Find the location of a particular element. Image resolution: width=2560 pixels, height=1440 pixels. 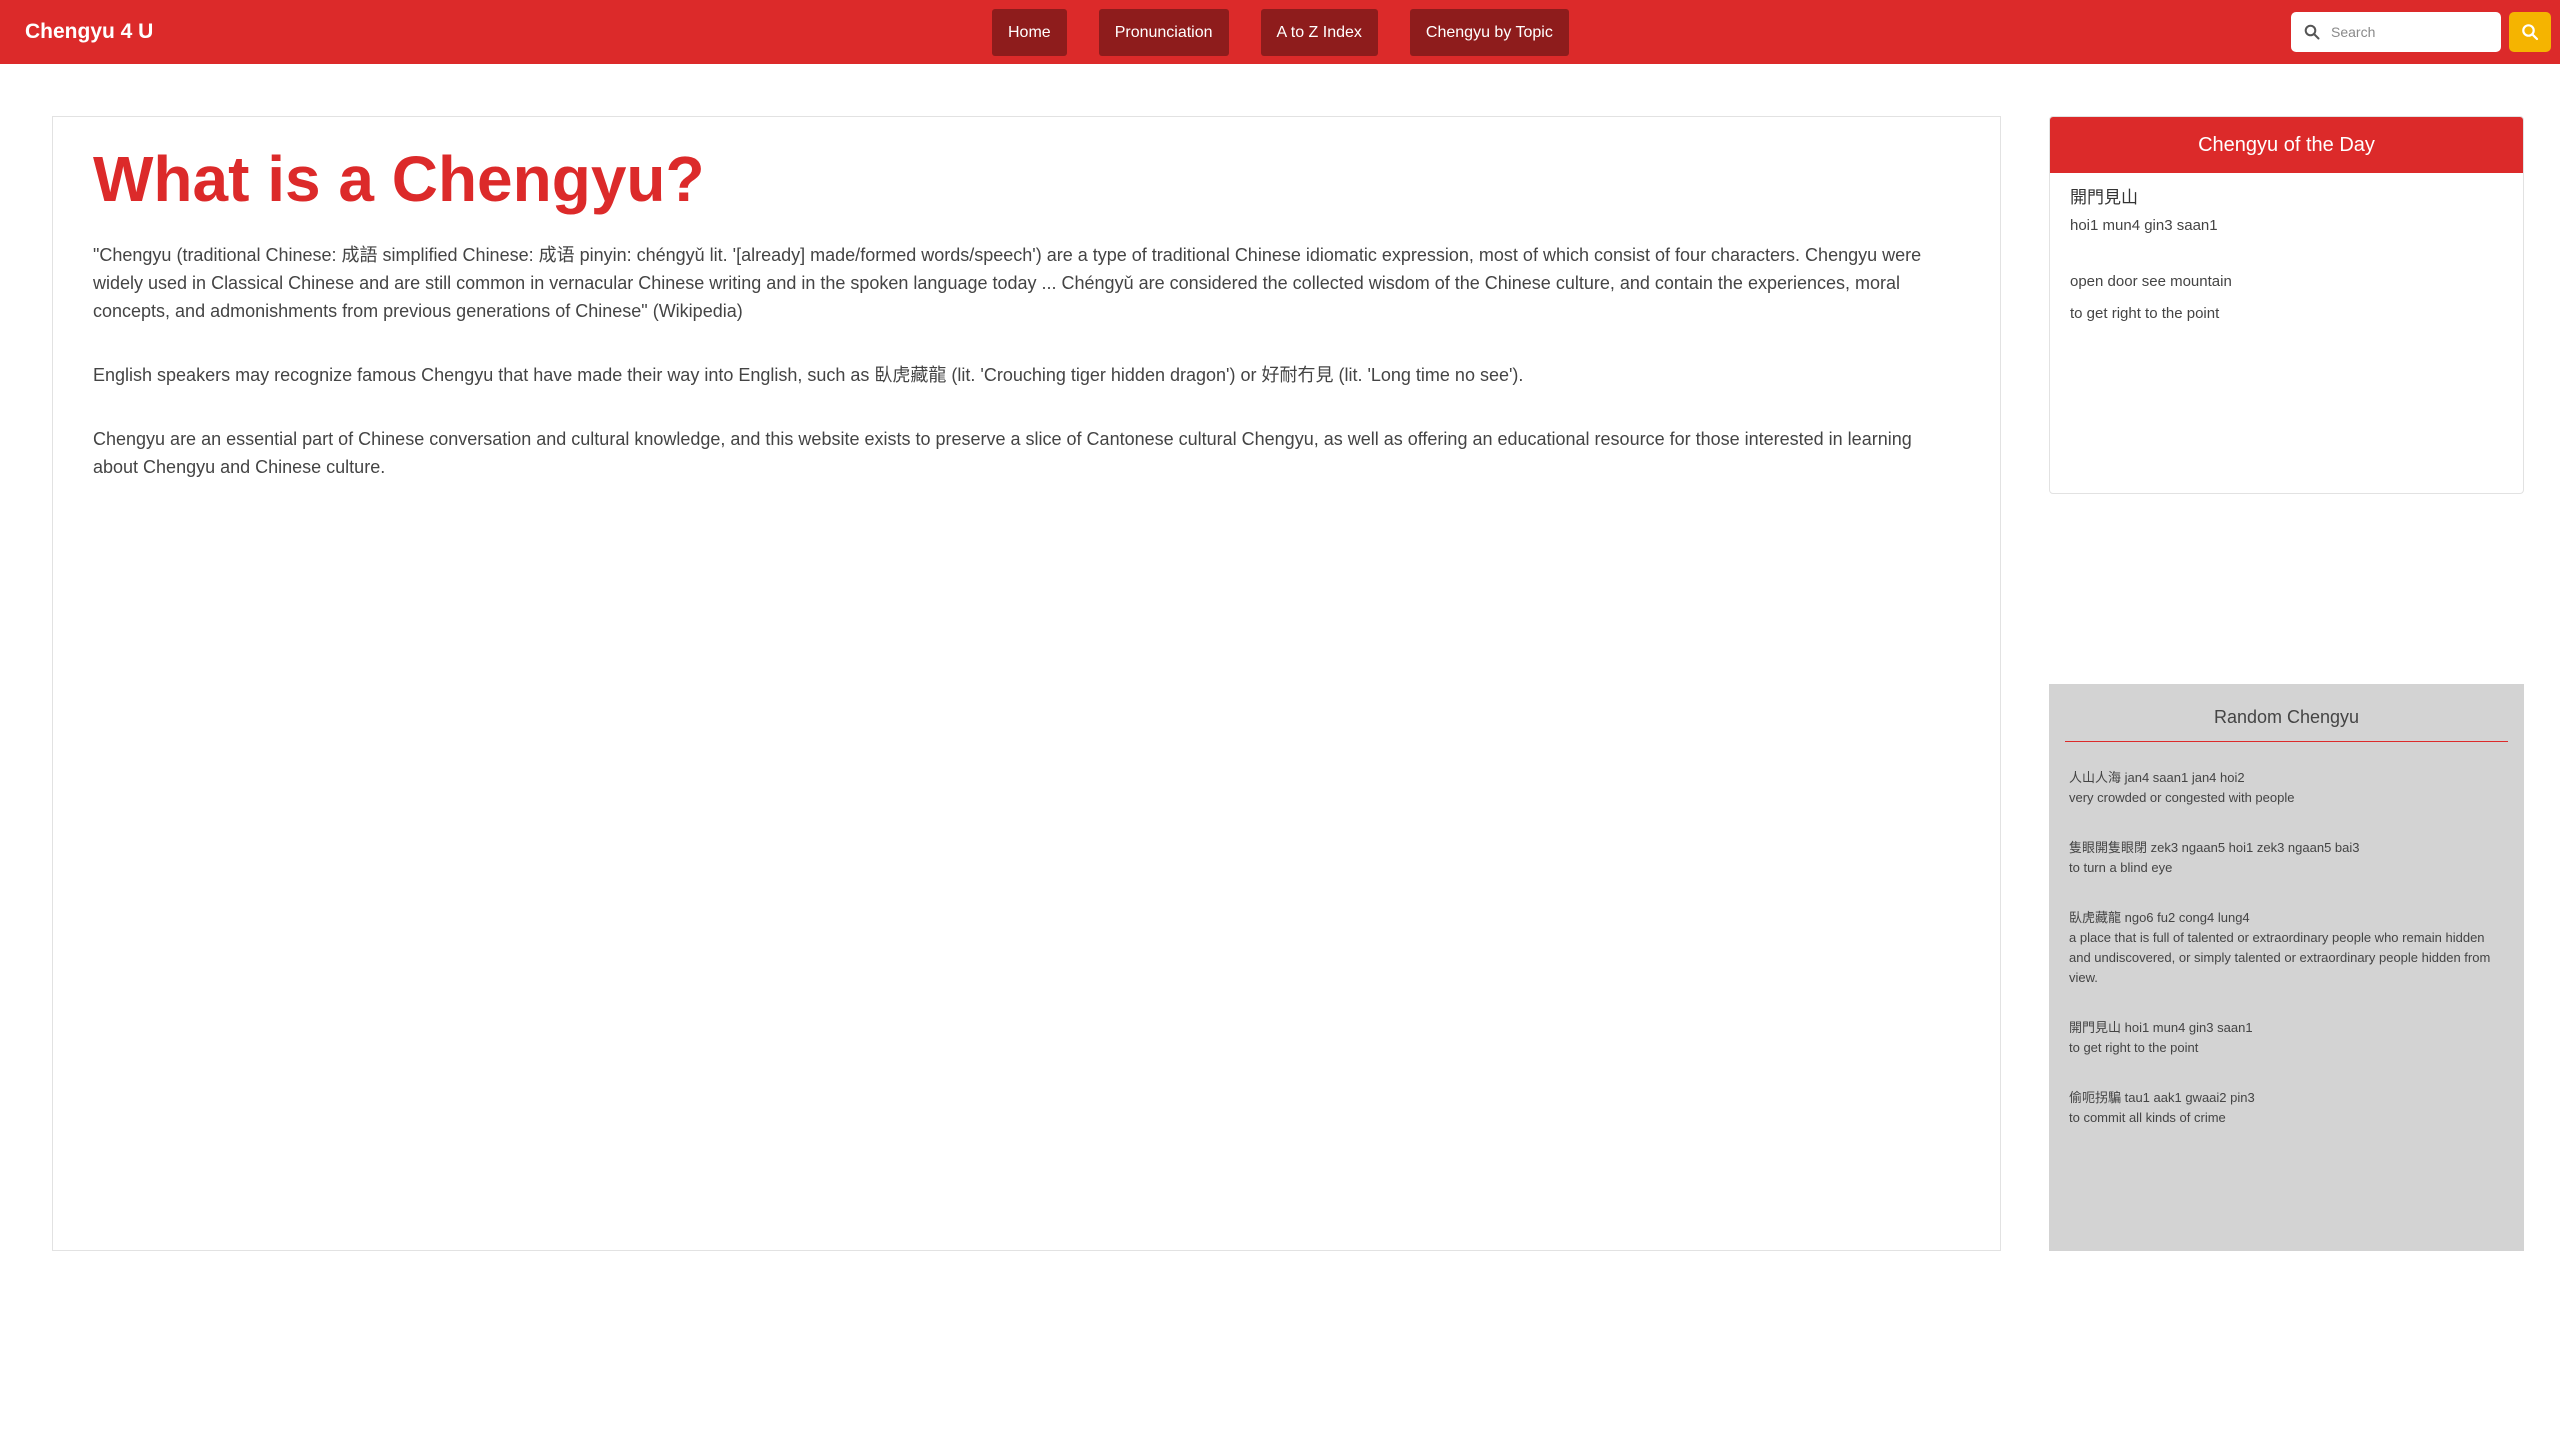

random-chengyu-head: 偷呃拐騙 tau1 aak1 gwaai2 pin3 is located at coordinates (2162, 1097).